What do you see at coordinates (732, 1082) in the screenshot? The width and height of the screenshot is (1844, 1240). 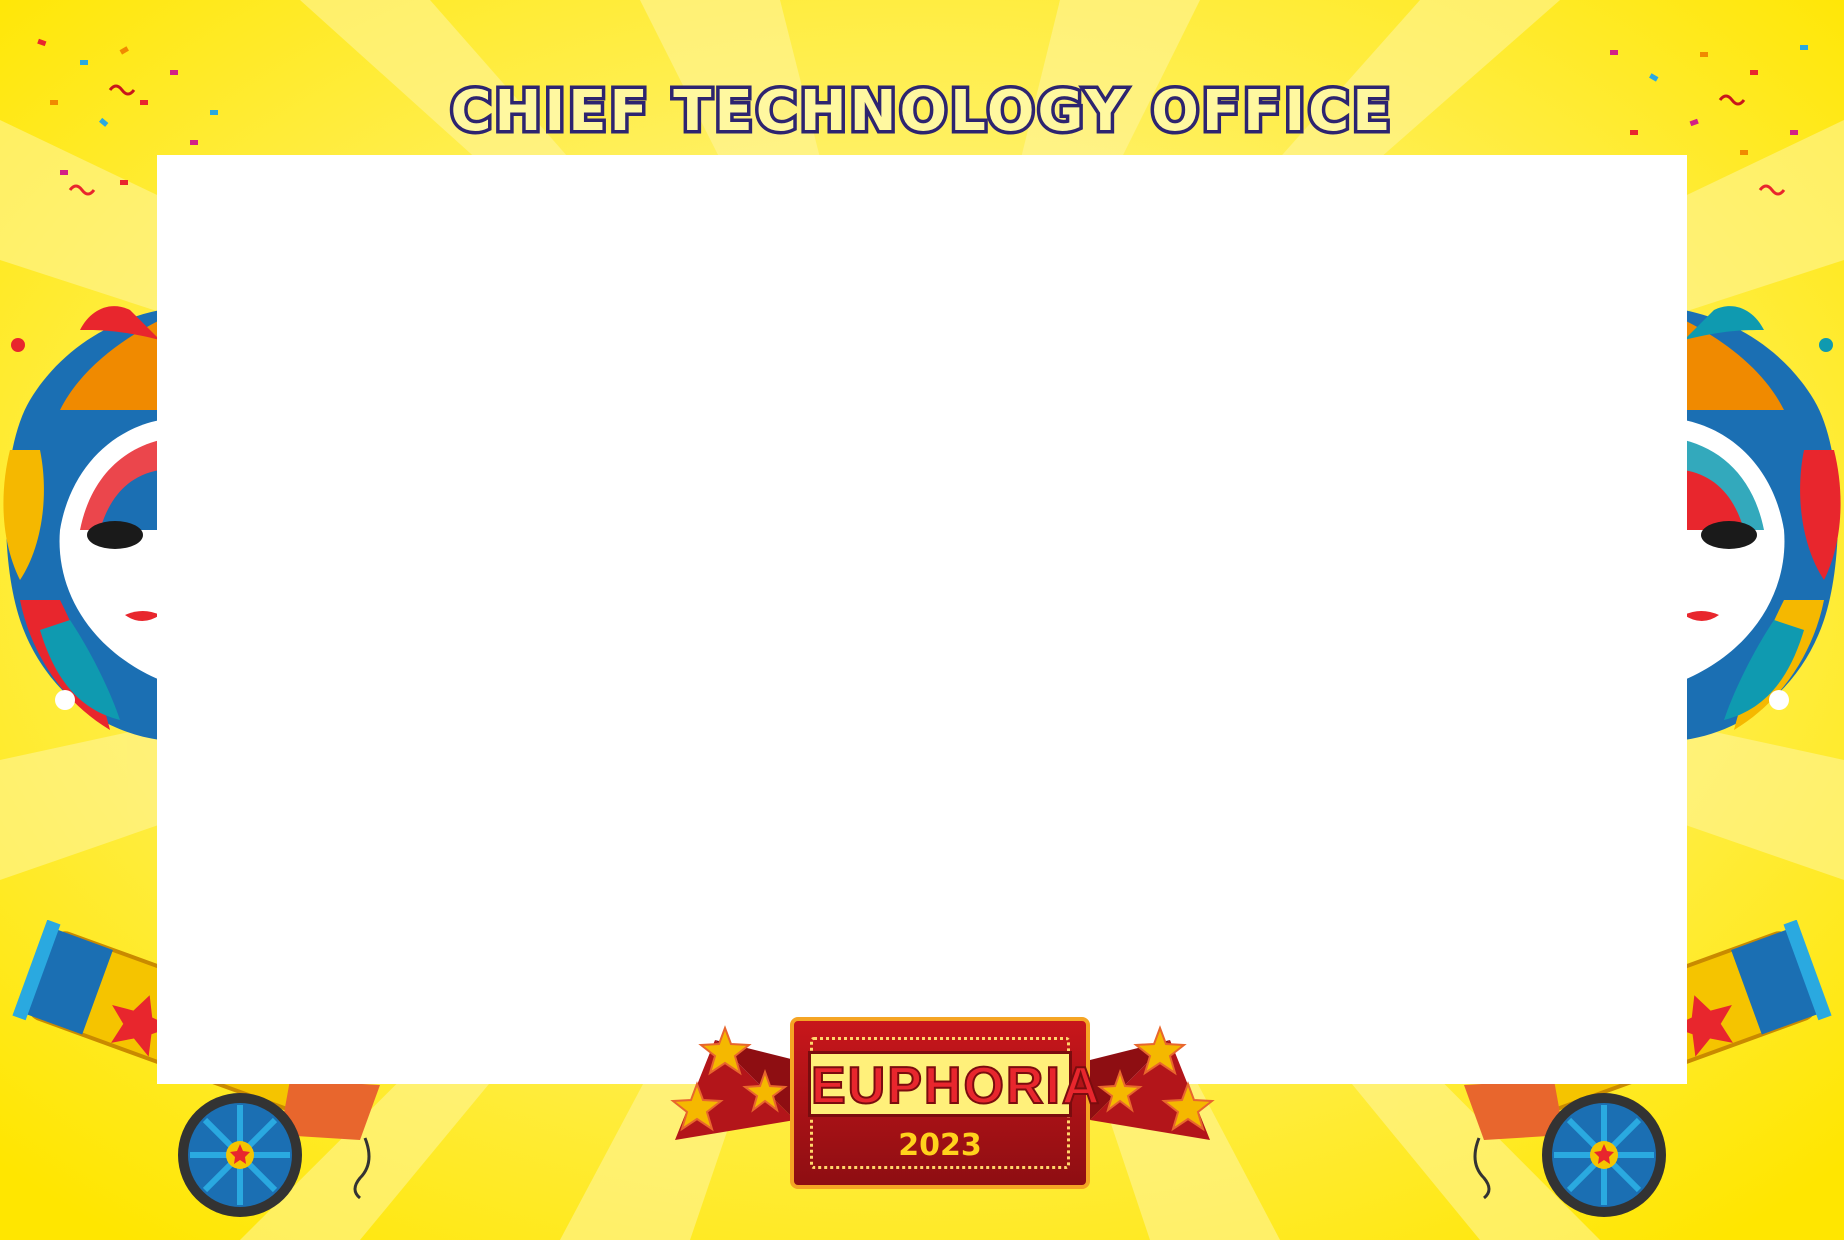 I see `star-burst-left-icon` at bounding box center [732, 1082].